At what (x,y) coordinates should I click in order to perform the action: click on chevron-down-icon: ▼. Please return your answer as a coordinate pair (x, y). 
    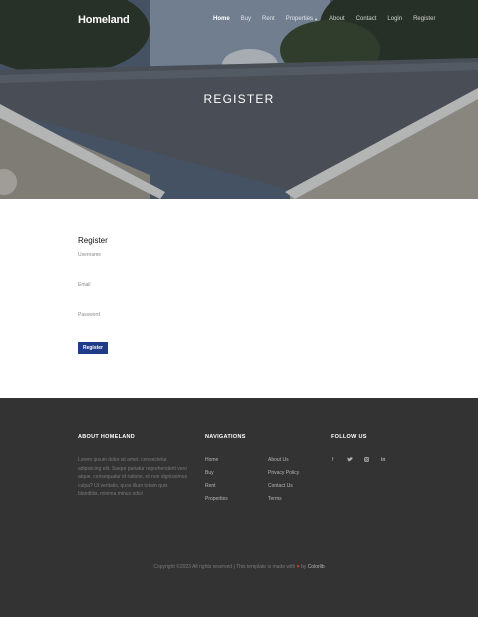
    Looking at the image, I should click on (316, 19).